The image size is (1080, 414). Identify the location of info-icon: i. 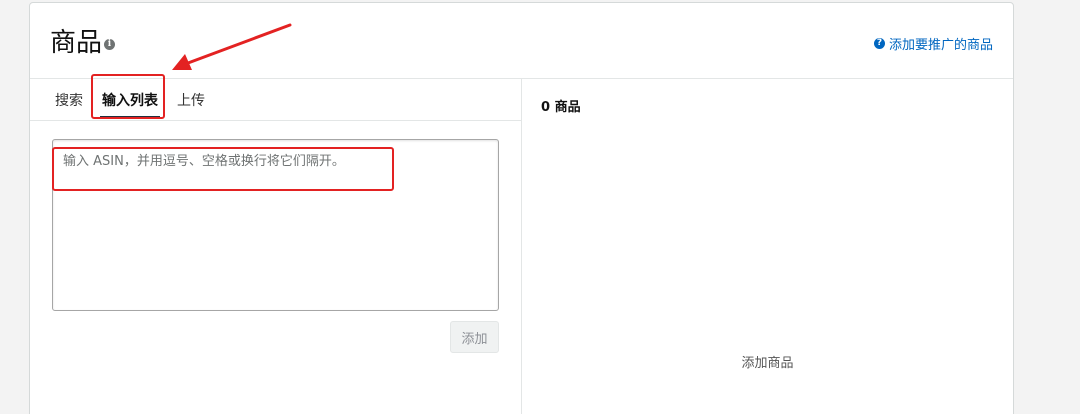
(109, 44).